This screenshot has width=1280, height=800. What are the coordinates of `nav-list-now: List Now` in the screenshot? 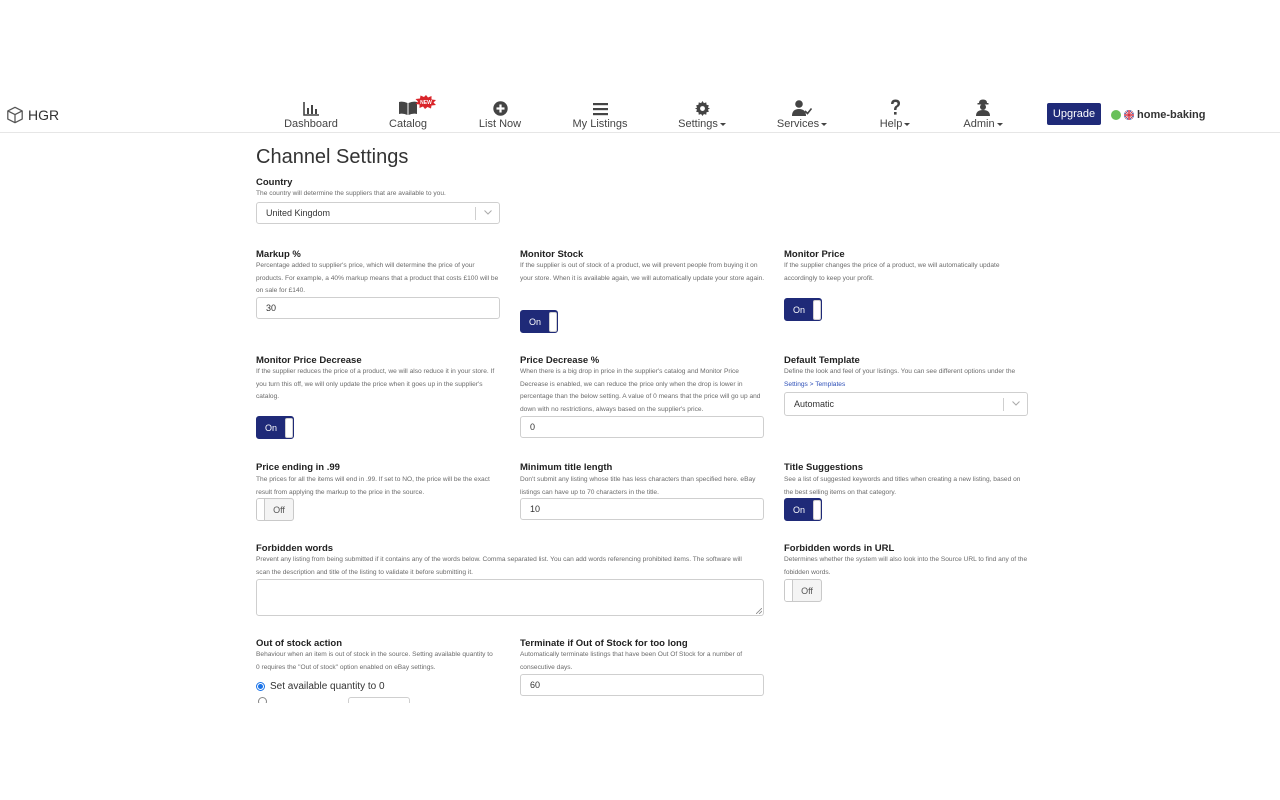 It's located at (500, 115).